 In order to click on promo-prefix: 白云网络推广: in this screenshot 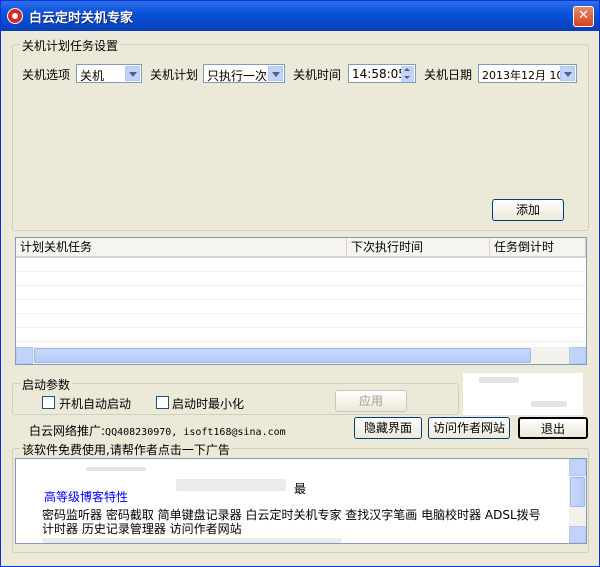, I will do `click(67, 431)`.